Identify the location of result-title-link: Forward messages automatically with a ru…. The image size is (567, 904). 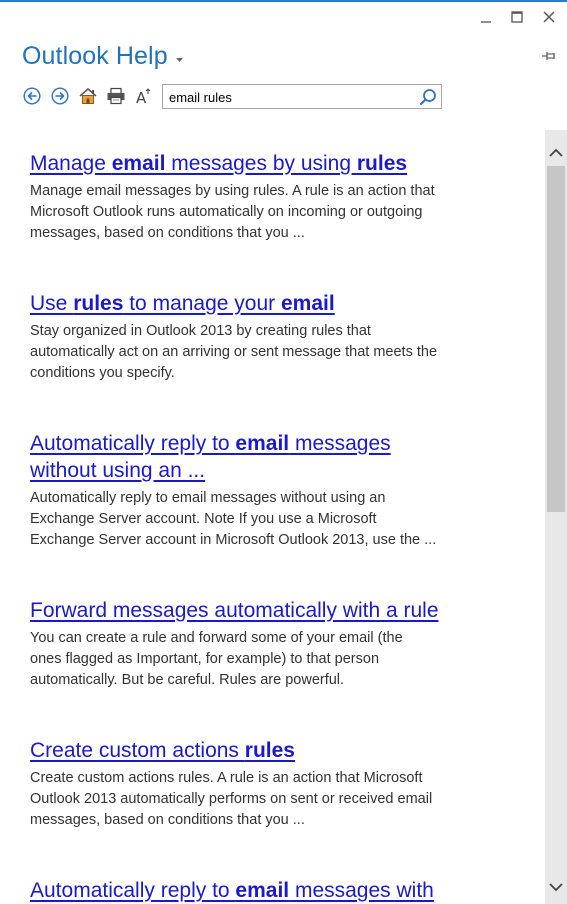
(265, 610).